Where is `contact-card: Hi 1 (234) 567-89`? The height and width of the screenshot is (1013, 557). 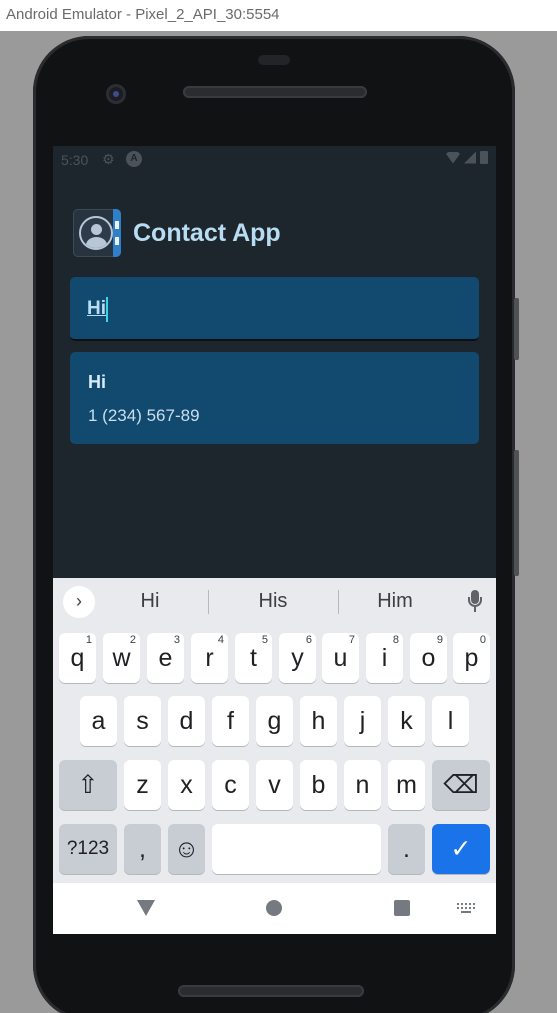
contact-card: Hi 1 (234) 567-89 is located at coordinates (274, 398).